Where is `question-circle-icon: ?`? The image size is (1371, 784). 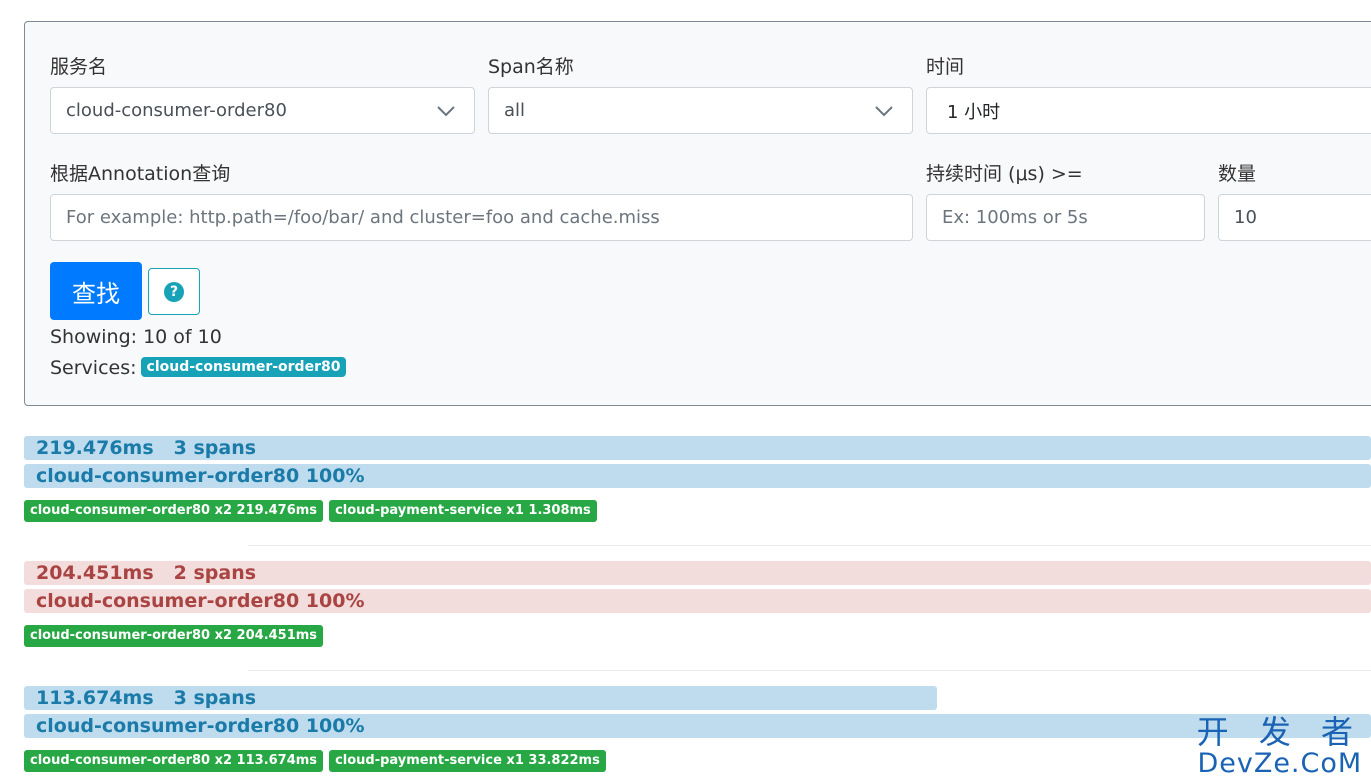
question-circle-icon: ? is located at coordinates (174, 291).